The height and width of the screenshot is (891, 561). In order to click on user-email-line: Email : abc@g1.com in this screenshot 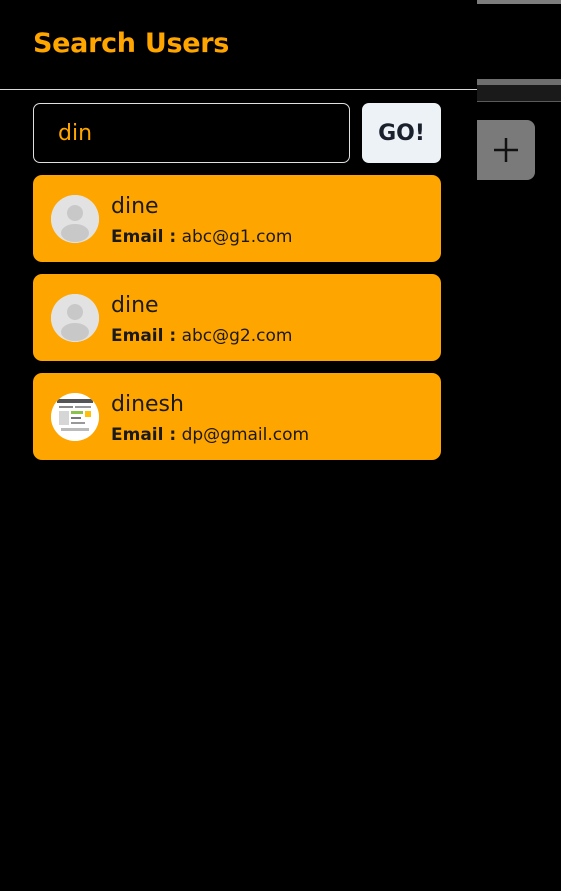, I will do `click(201, 237)`.